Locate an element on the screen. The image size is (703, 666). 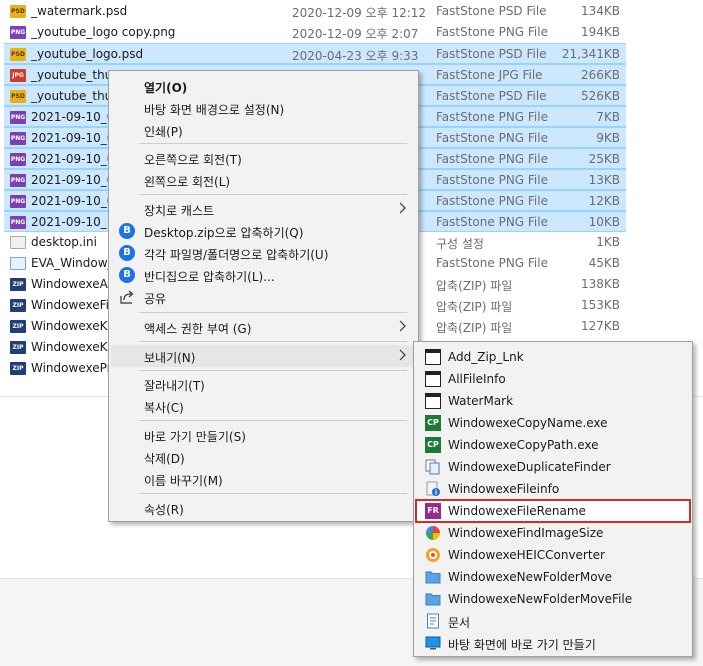
menu-item-zip-each: B 각각 파일명/폴더명으로 압축하기(U) is located at coordinates (263, 253).